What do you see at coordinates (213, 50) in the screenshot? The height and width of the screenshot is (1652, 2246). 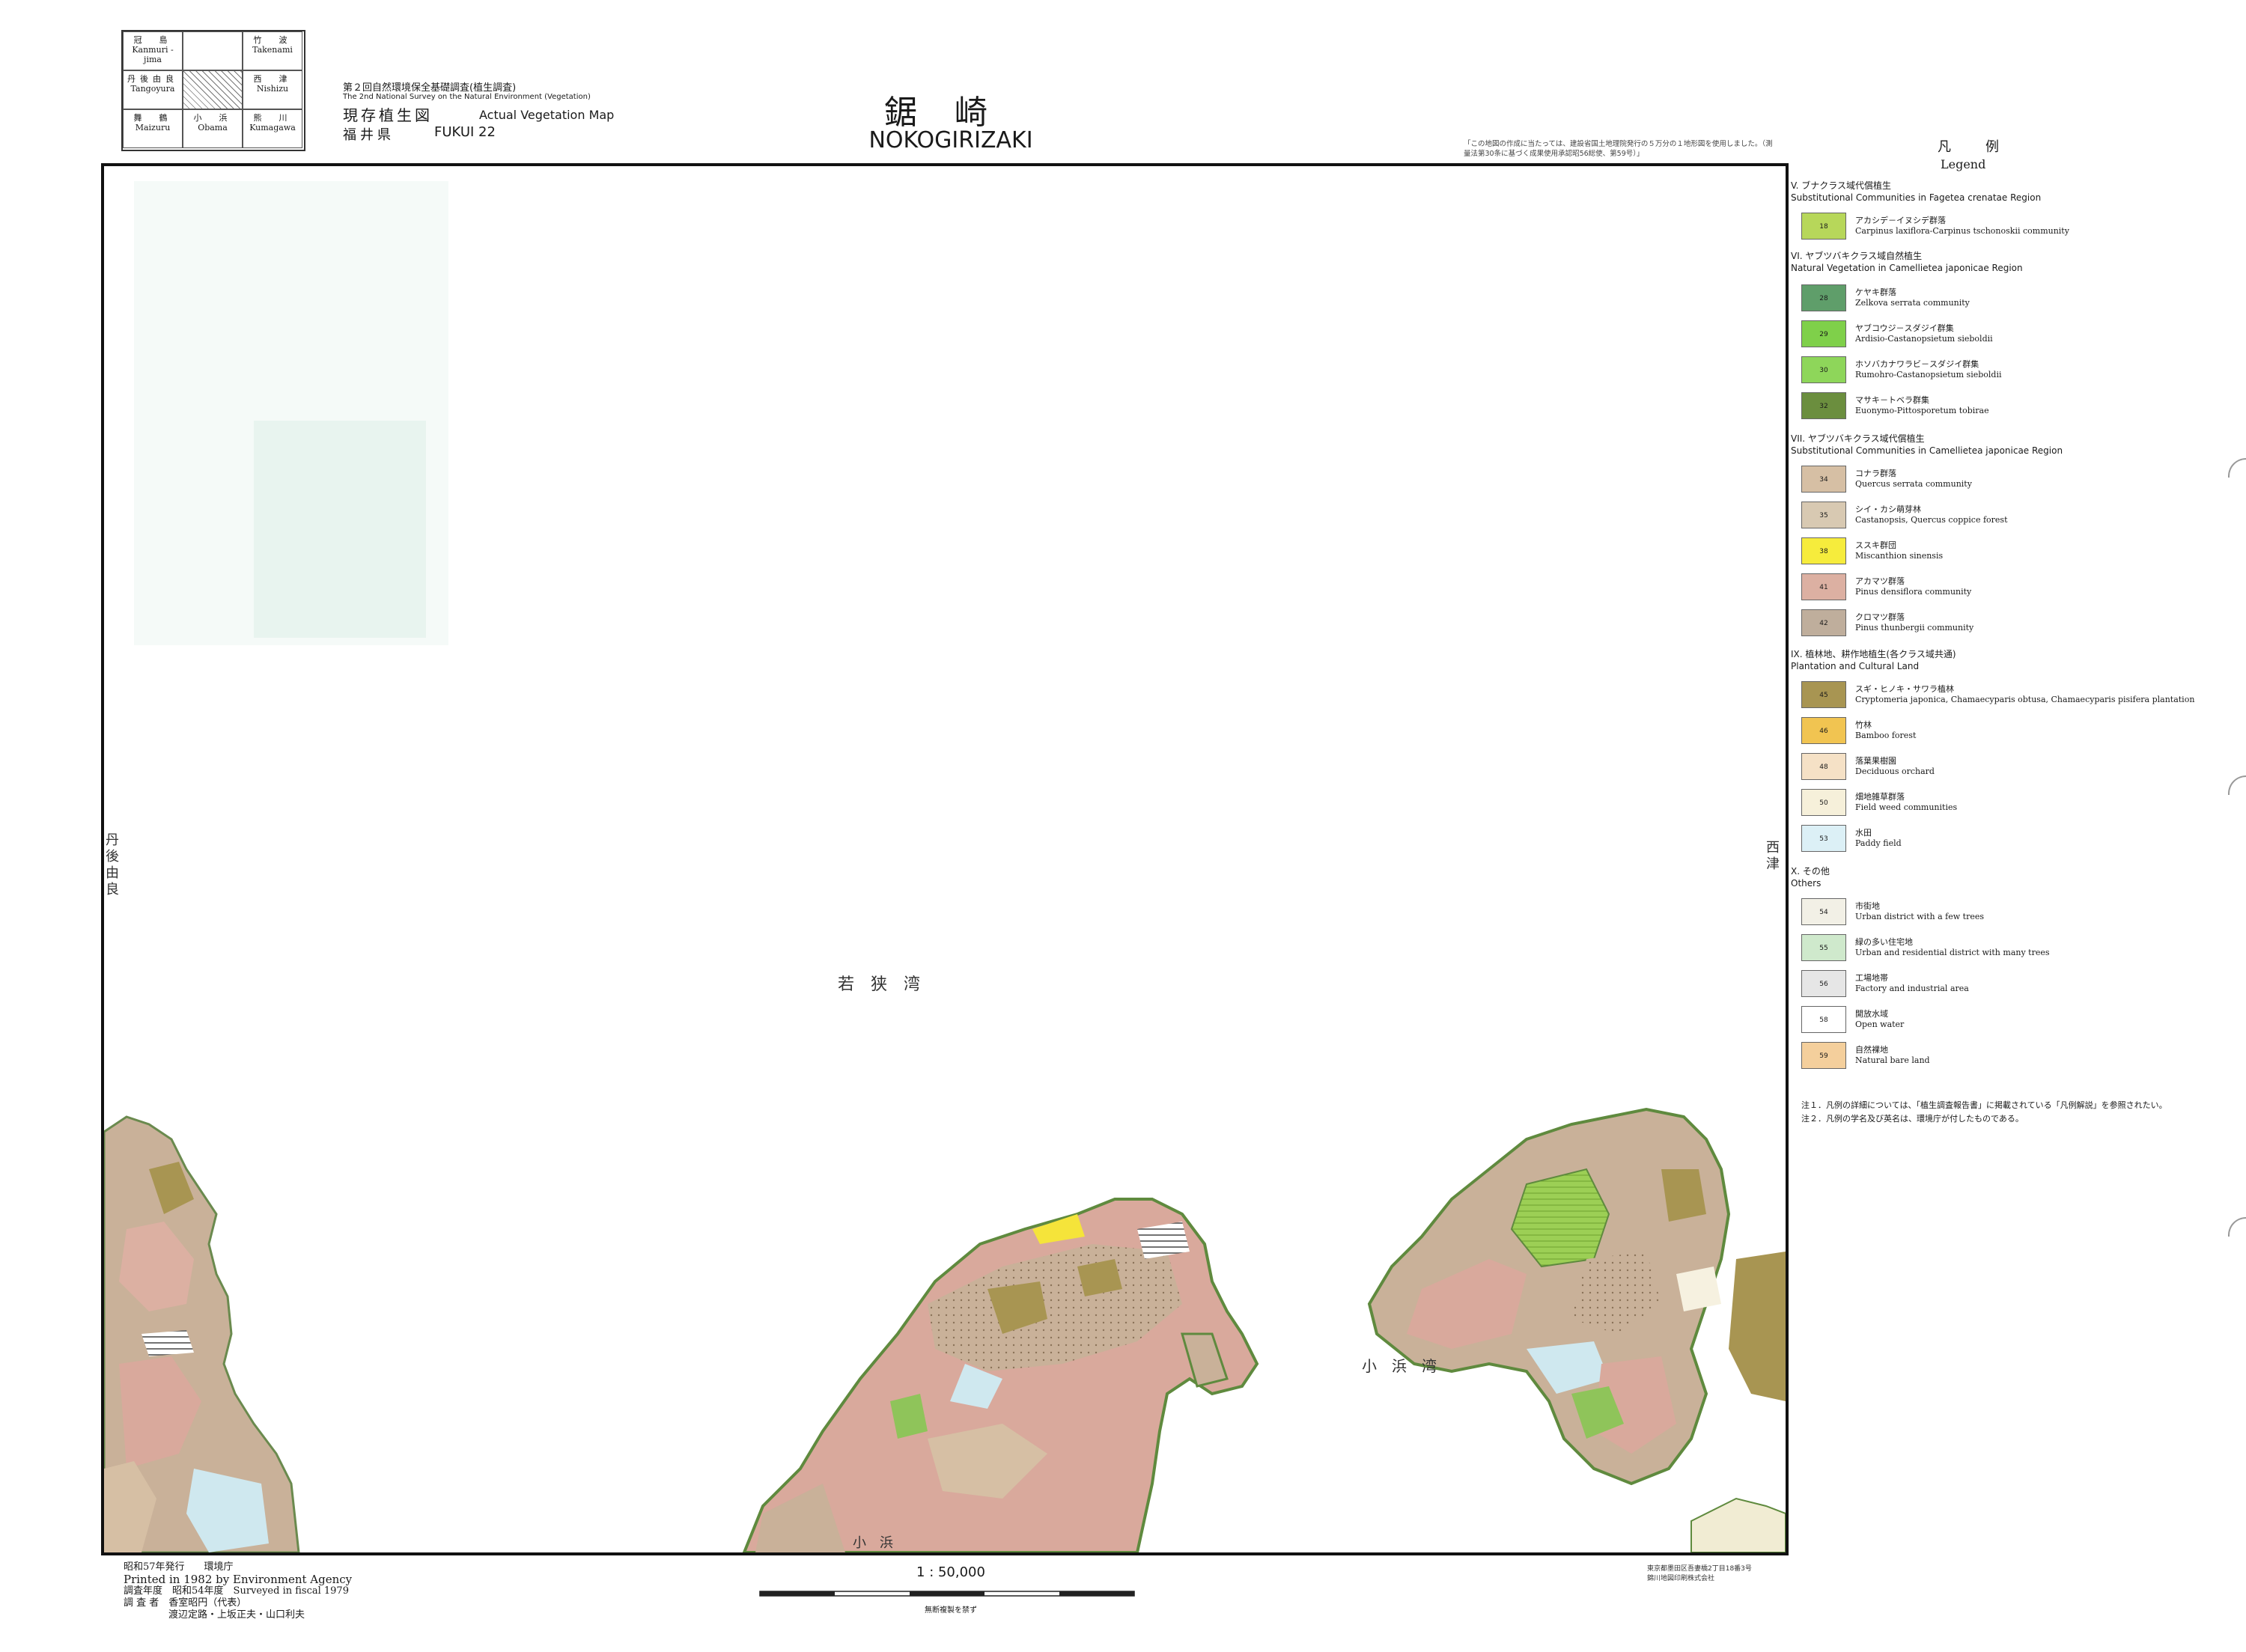 I see `index-cell` at bounding box center [213, 50].